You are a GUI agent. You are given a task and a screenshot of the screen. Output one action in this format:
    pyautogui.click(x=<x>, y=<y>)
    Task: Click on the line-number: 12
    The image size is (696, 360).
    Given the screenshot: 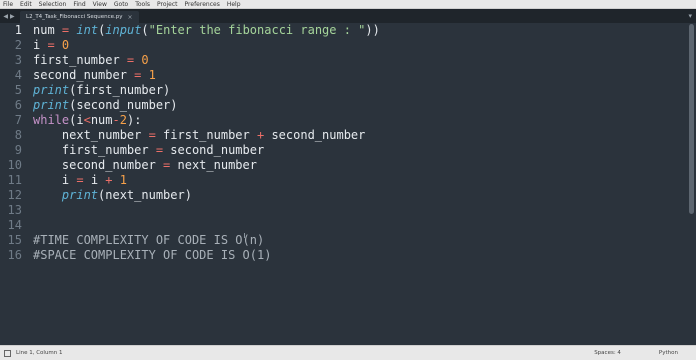 What is the action you would take?
    pyautogui.click(x=14, y=195)
    